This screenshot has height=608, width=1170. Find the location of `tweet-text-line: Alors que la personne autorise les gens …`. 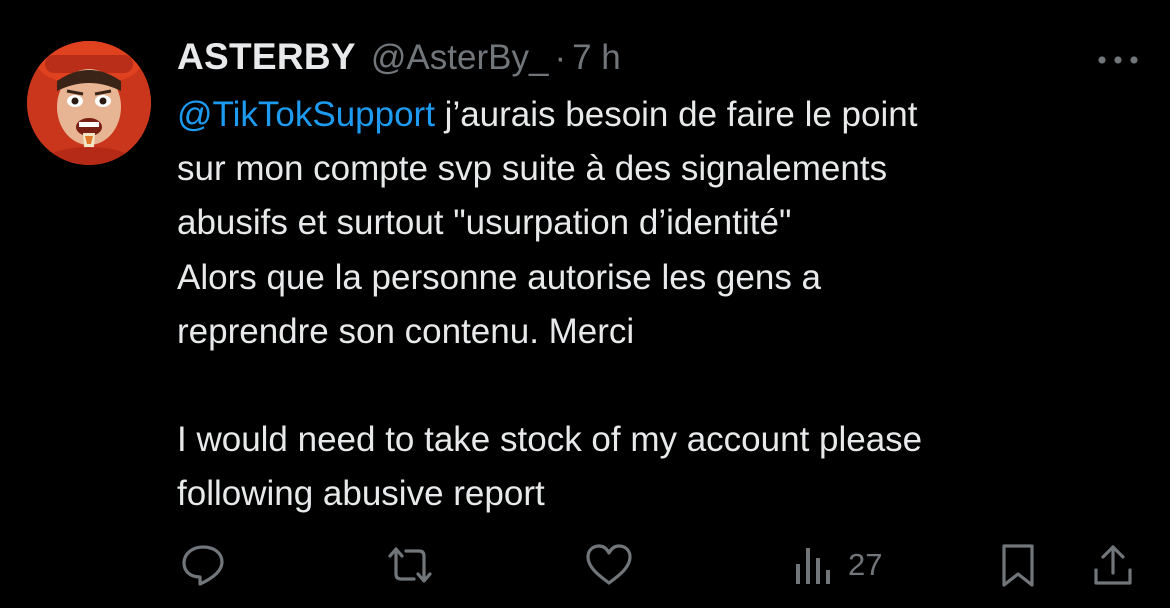

tweet-text-line: Alors que la personne autorise les gens … is located at coordinates (499, 277).